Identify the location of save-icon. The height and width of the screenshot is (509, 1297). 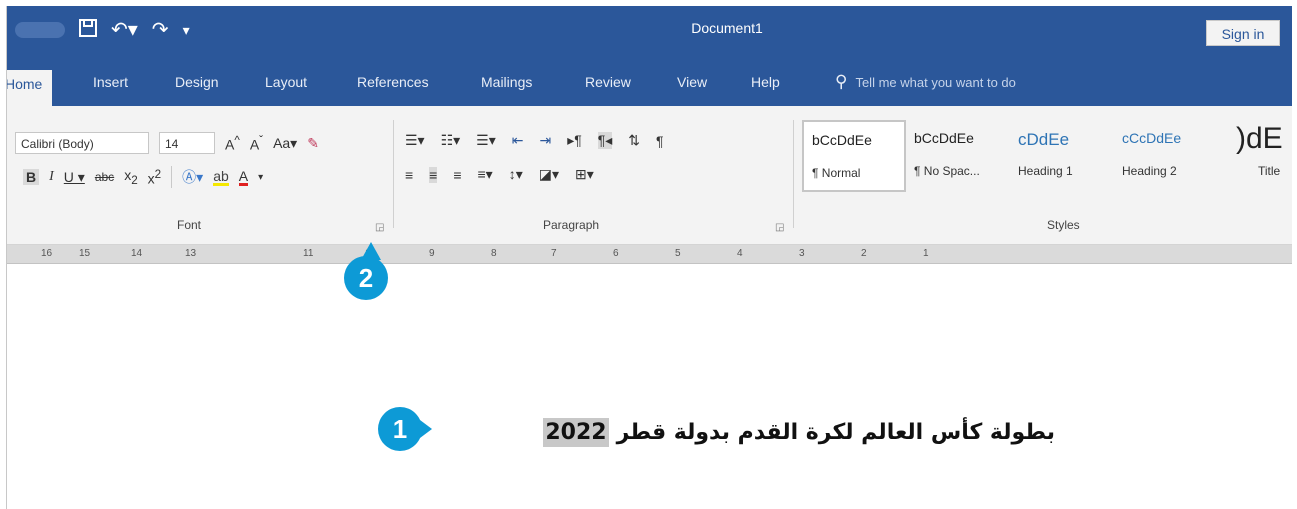
(88, 30).